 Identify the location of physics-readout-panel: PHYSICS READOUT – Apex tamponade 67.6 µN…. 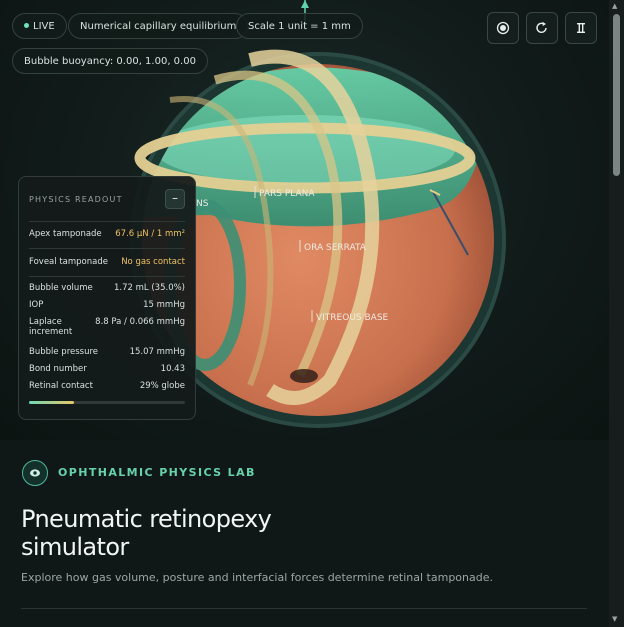
(107, 298).